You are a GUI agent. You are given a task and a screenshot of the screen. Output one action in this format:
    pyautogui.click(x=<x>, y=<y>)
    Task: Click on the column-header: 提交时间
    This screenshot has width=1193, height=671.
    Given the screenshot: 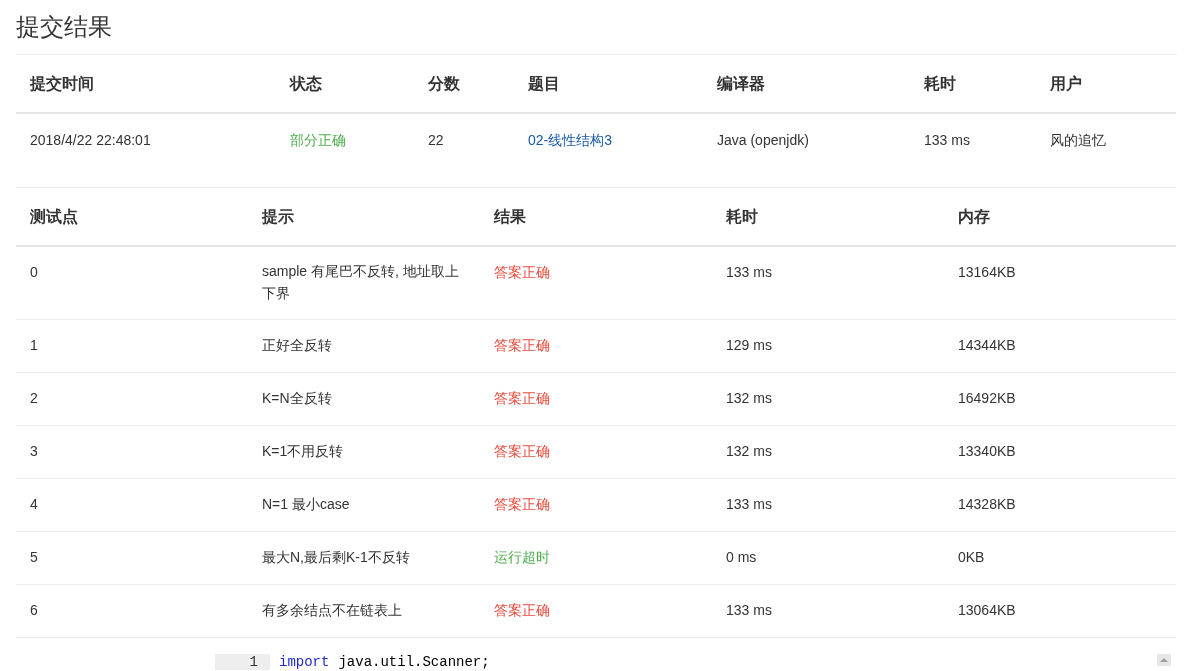 What is the action you would take?
    pyautogui.click(x=62, y=84)
    